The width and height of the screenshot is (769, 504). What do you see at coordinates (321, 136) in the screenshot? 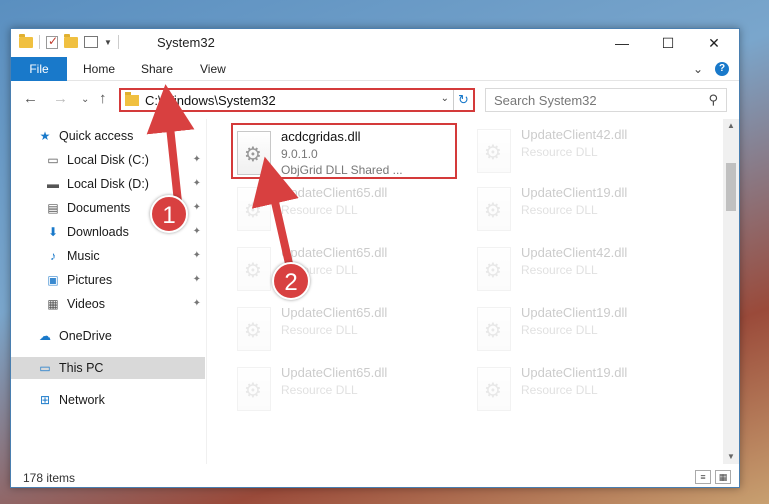
I see `file-name: acdcgridas.dll` at bounding box center [321, 136].